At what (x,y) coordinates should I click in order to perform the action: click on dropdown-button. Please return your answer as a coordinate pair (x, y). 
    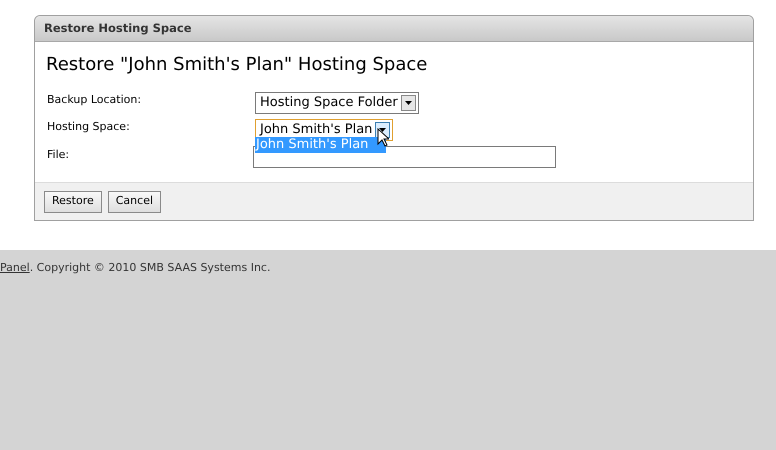
    Looking at the image, I should click on (408, 102).